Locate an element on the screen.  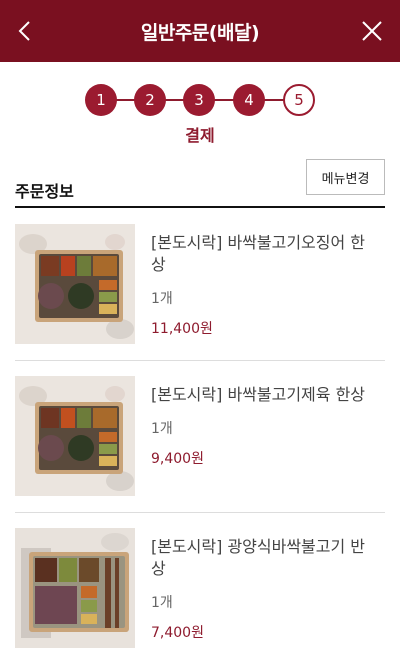
change-menu-button: 메뉴변경 is located at coordinates (345, 177).